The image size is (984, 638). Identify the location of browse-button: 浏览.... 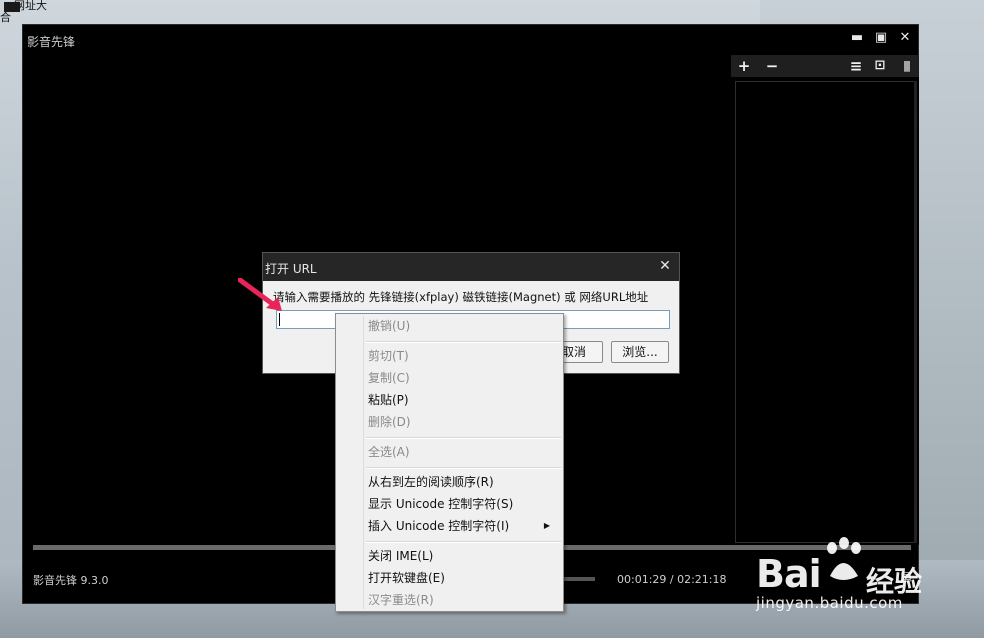
(640, 352).